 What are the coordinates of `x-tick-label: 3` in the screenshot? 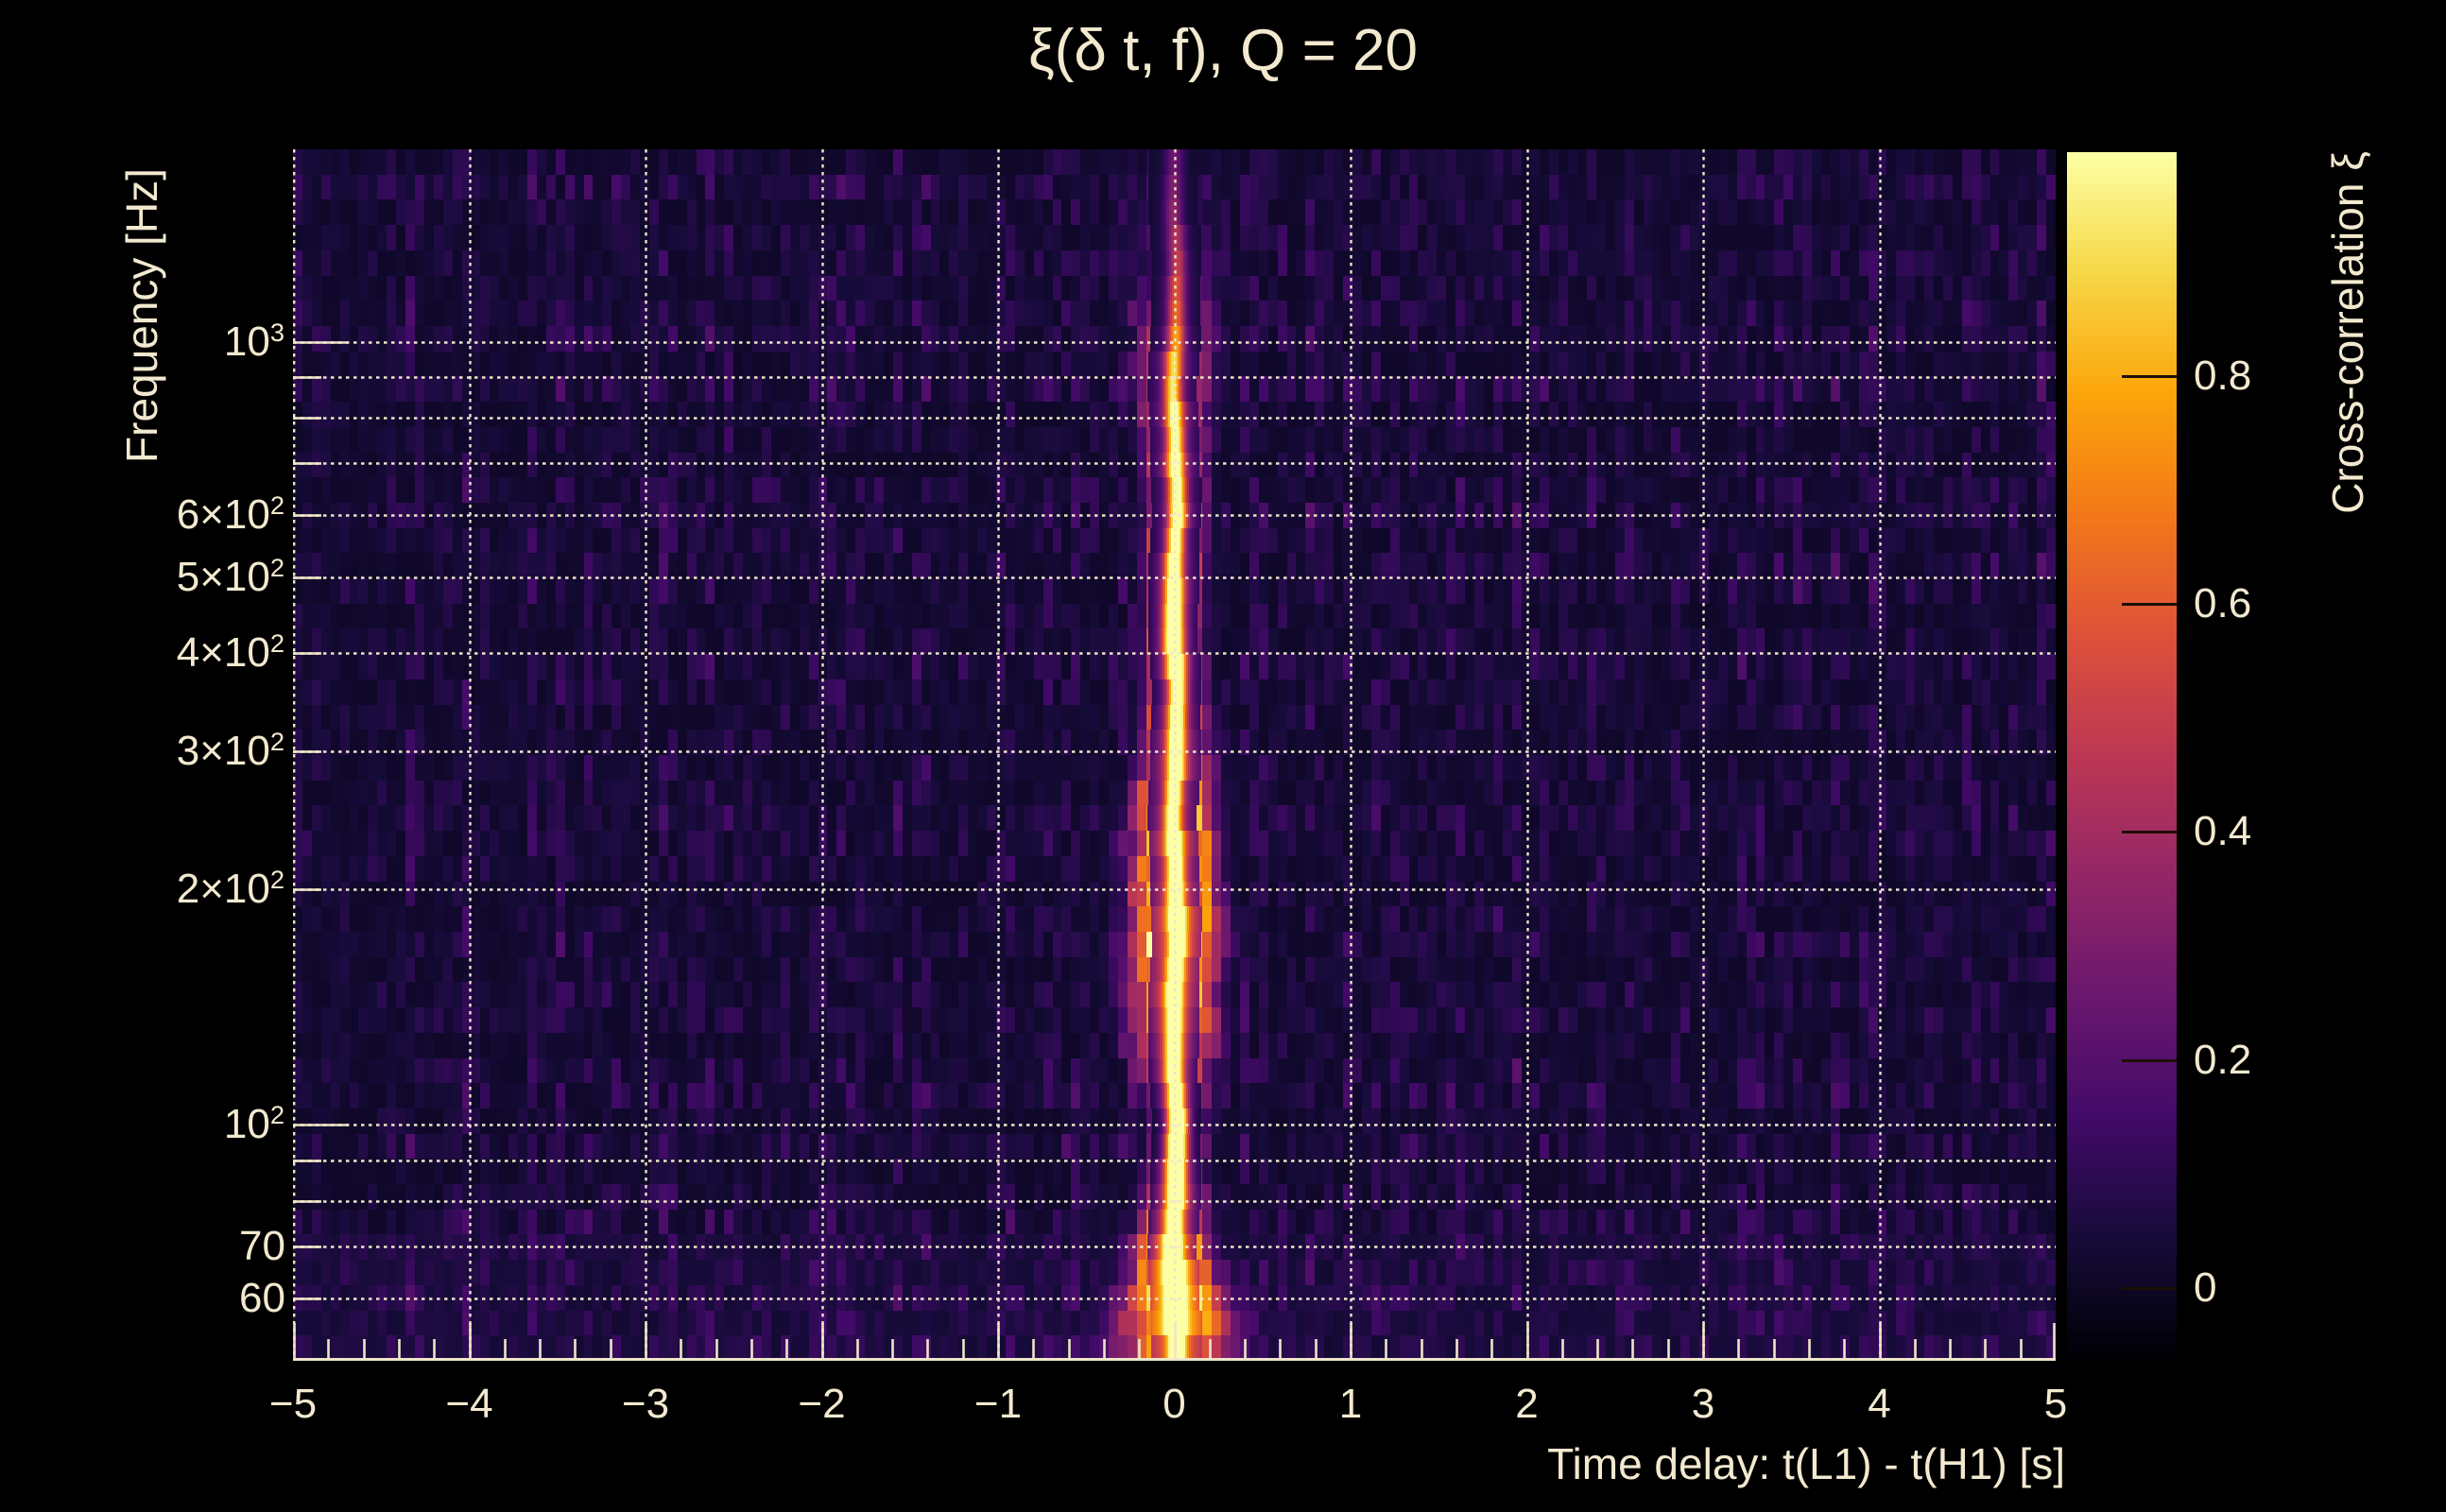 It's located at (1703, 1404).